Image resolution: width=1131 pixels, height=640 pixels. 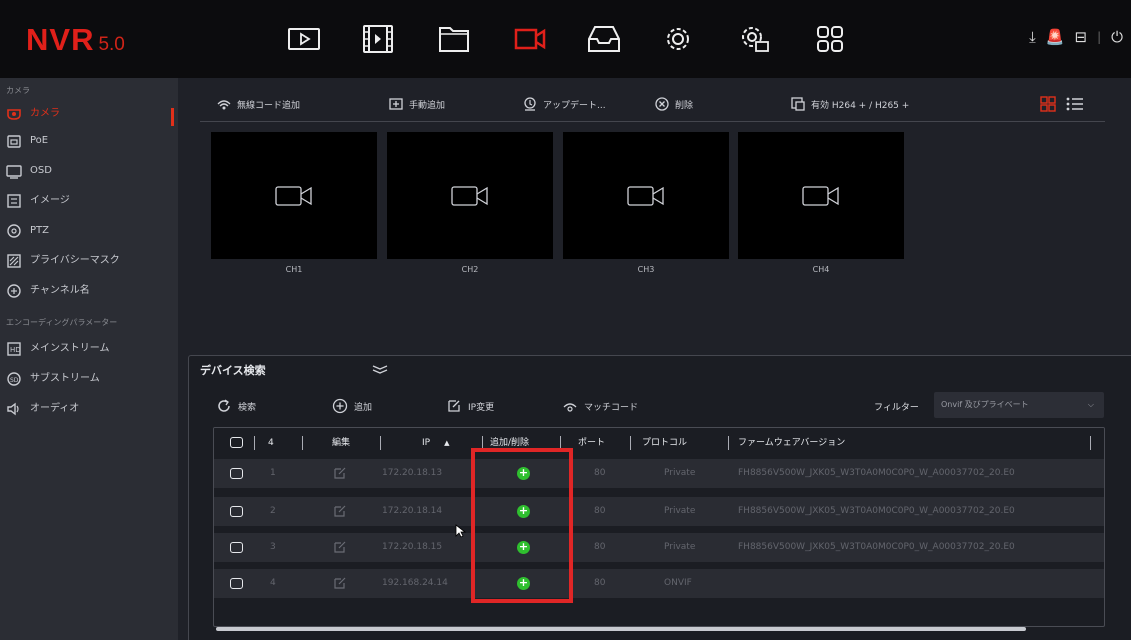 I want to click on storage-icon, so click(x=604, y=39).